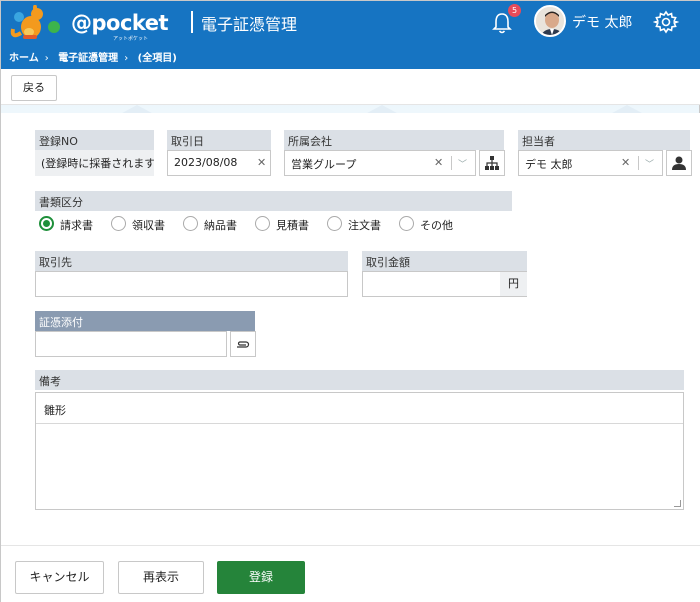  I want to click on doc-type-label: 書類区分, so click(273, 201).